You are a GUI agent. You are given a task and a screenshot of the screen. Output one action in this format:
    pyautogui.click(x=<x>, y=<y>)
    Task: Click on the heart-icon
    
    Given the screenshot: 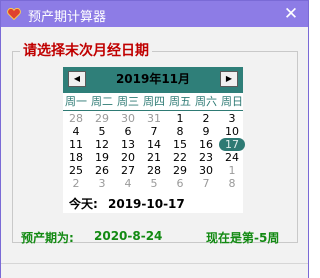 What is the action you would take?
    pyautogui.click(x=14, y=14)
    